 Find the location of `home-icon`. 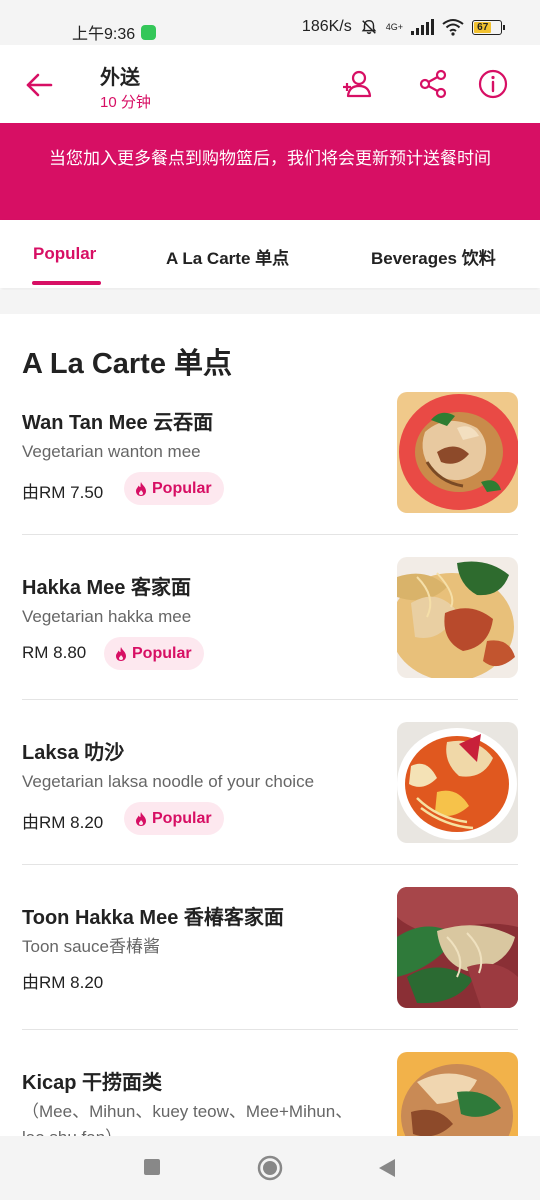

home-icon is located at coordinates (270, 1168).